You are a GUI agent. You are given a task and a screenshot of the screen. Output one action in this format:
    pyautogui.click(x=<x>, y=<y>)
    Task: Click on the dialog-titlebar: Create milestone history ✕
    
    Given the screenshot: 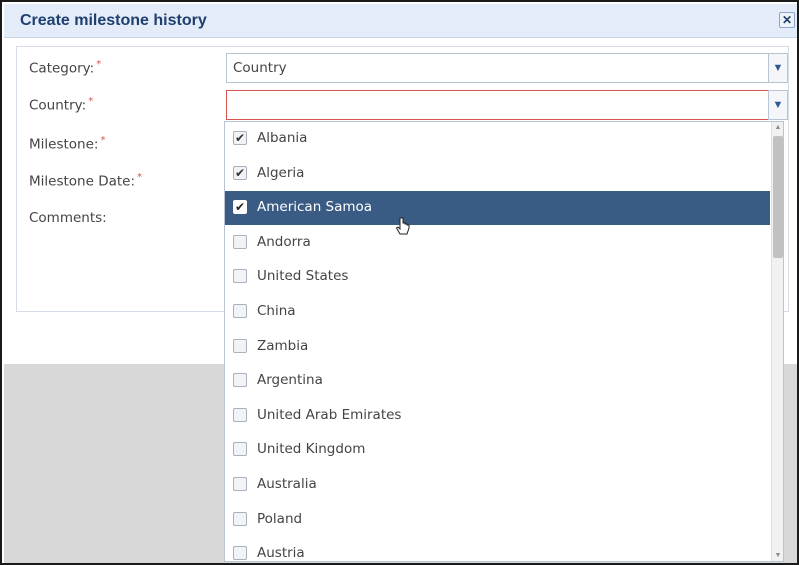 What is the action you would take?
    pyautogui.click(x=400, y=21)
    